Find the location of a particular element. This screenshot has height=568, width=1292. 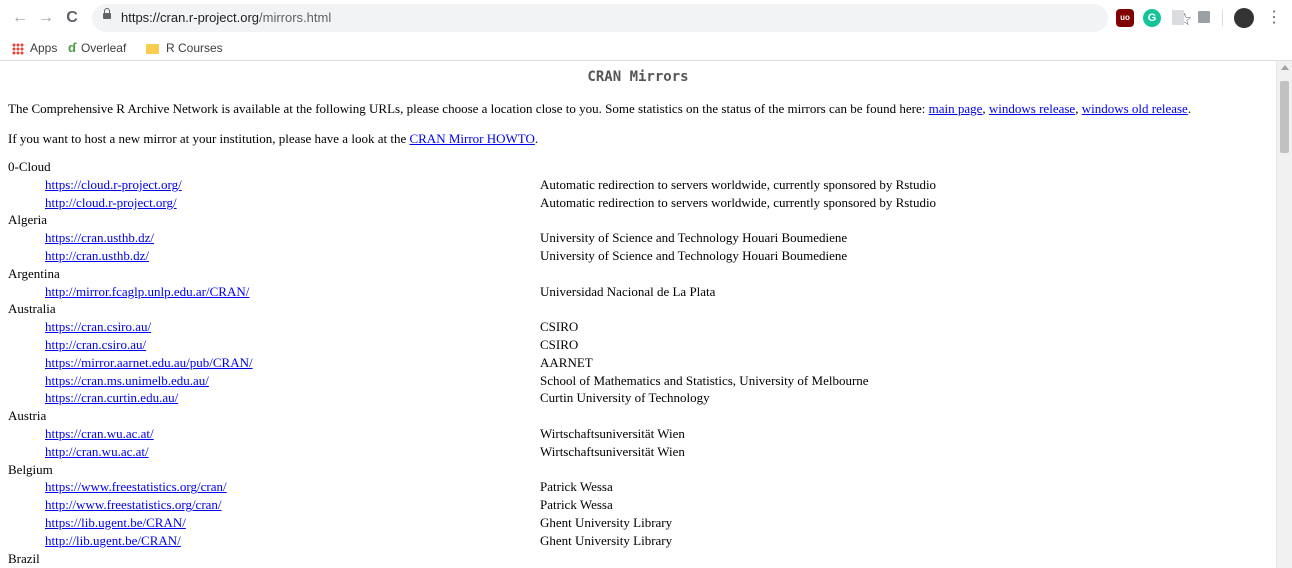

mirror-link: https://www.freestatistics.org/cran/ is located at coordinates (136, 487).